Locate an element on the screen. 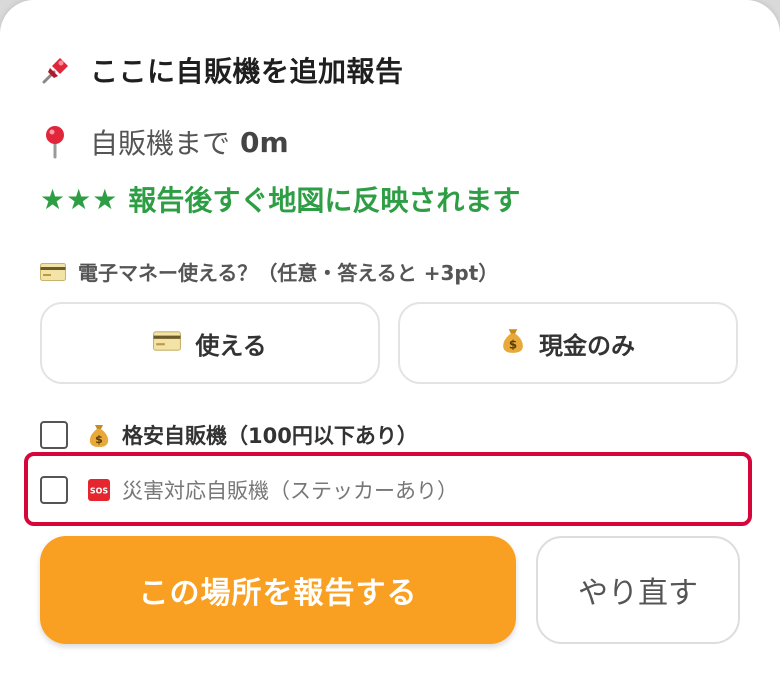 The image size is (780, 700). pushpin-icon is located at coordinates (56, 70).